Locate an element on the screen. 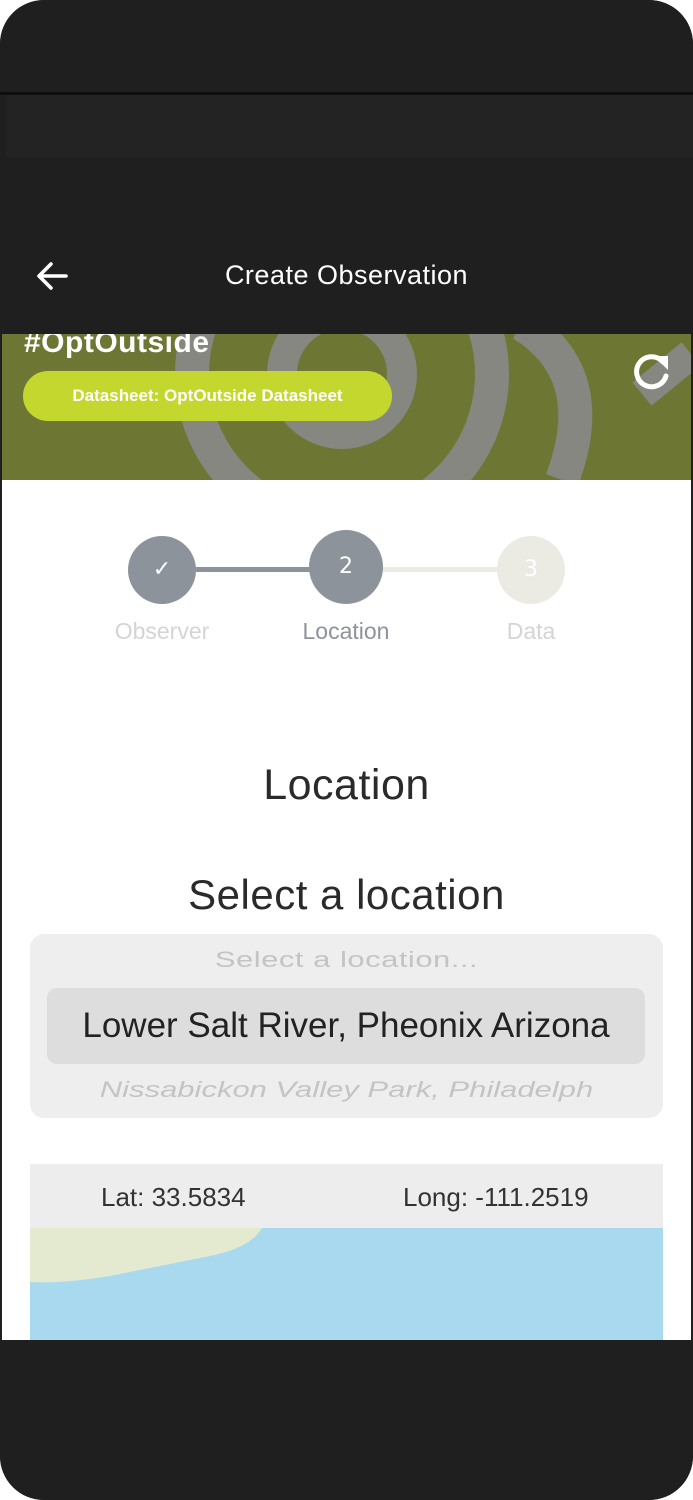  step-1-label: Observer is located at coordinates (162, 631).